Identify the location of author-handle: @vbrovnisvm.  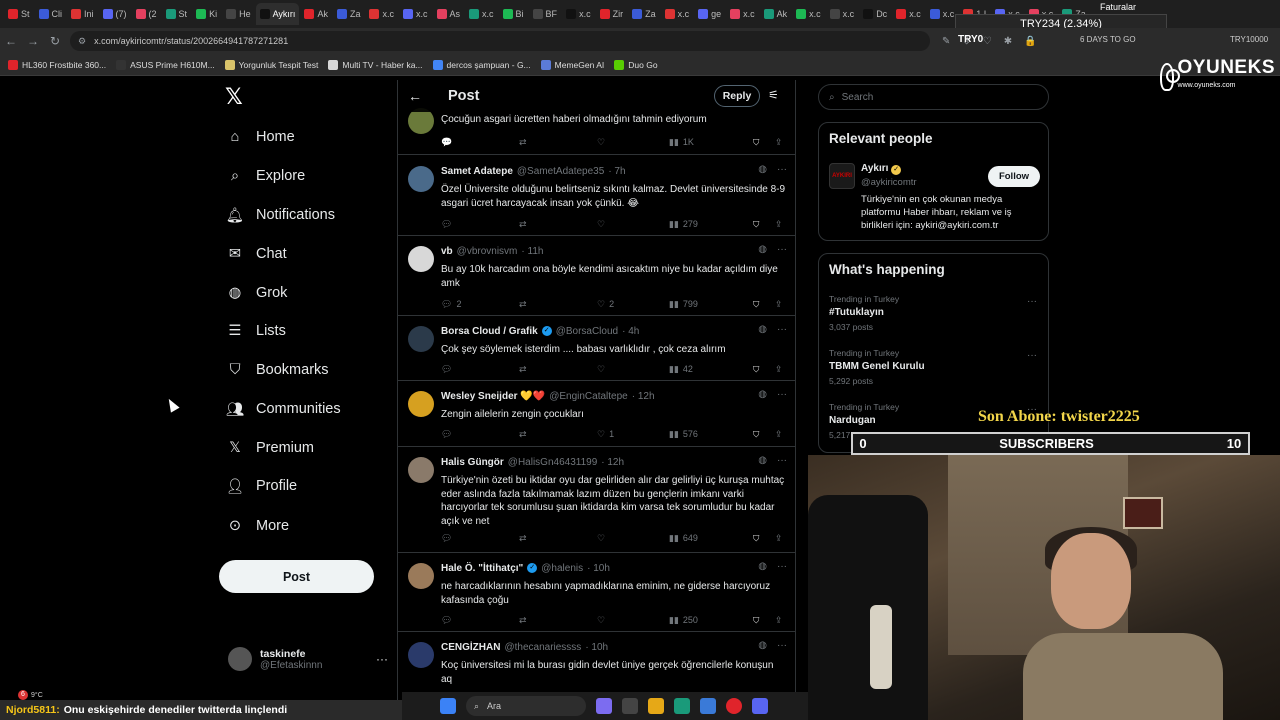
(487, 251).